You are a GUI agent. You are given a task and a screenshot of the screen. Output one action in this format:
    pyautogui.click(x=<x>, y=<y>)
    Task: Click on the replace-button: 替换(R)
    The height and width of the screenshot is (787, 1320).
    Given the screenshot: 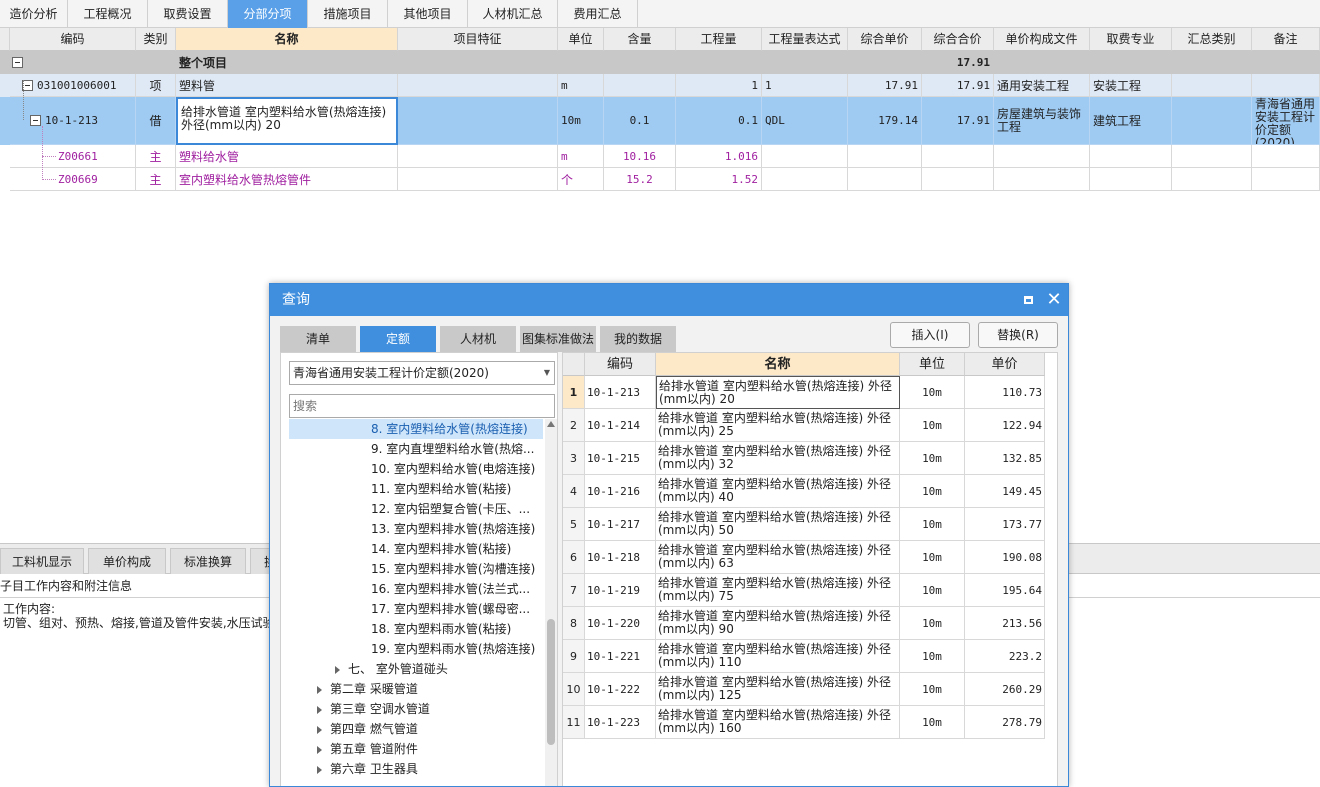 What is the action you would take?
    pyautogui.click(x=1018, y=335)
    